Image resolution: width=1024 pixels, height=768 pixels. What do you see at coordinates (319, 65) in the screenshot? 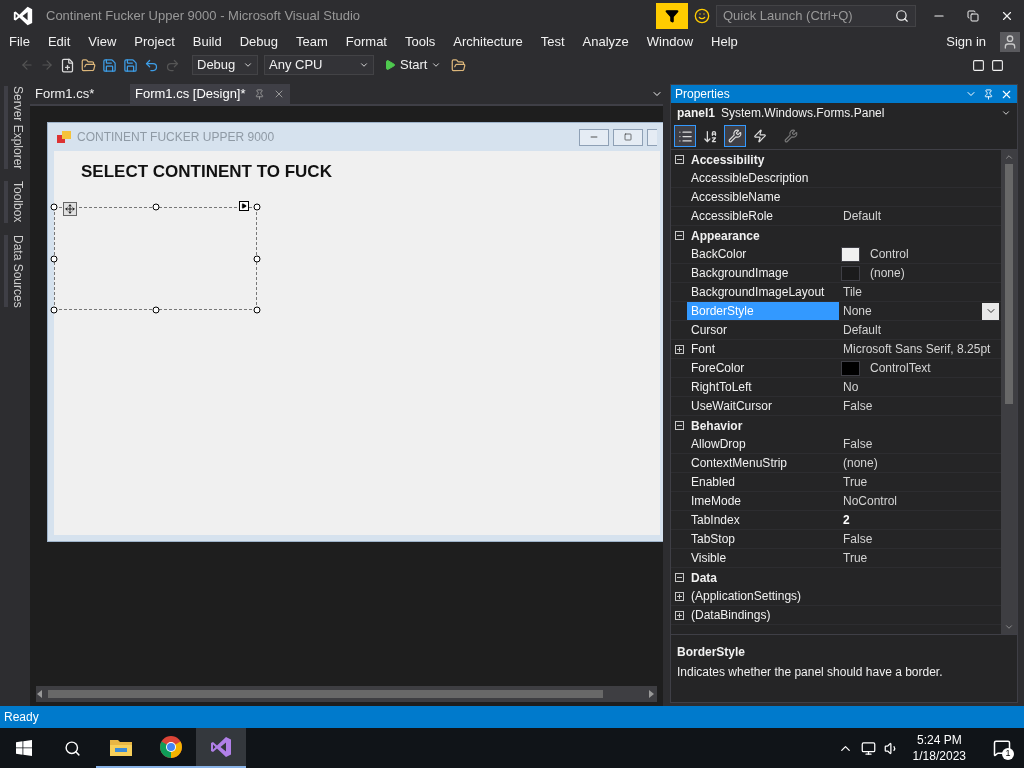
I see `platform-dropdown: Any CPU` at bounding box center [319, 65].